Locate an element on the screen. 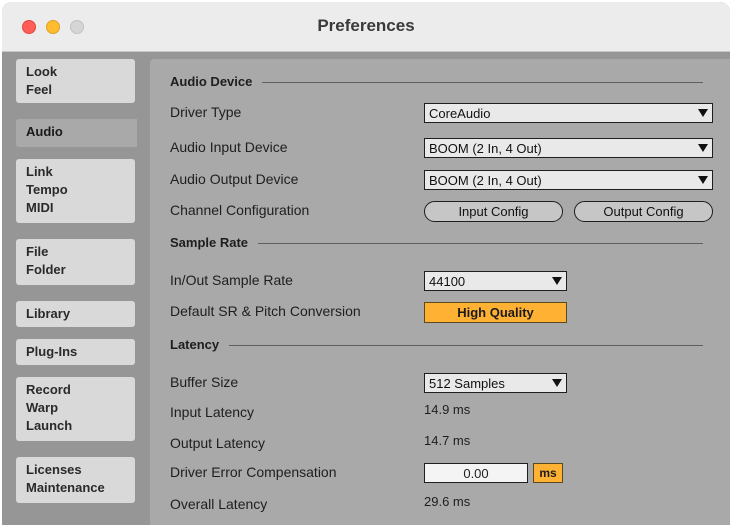 This screenshot has width=734, height=525. window-title: Preferences is located at coordinates (366, 25).